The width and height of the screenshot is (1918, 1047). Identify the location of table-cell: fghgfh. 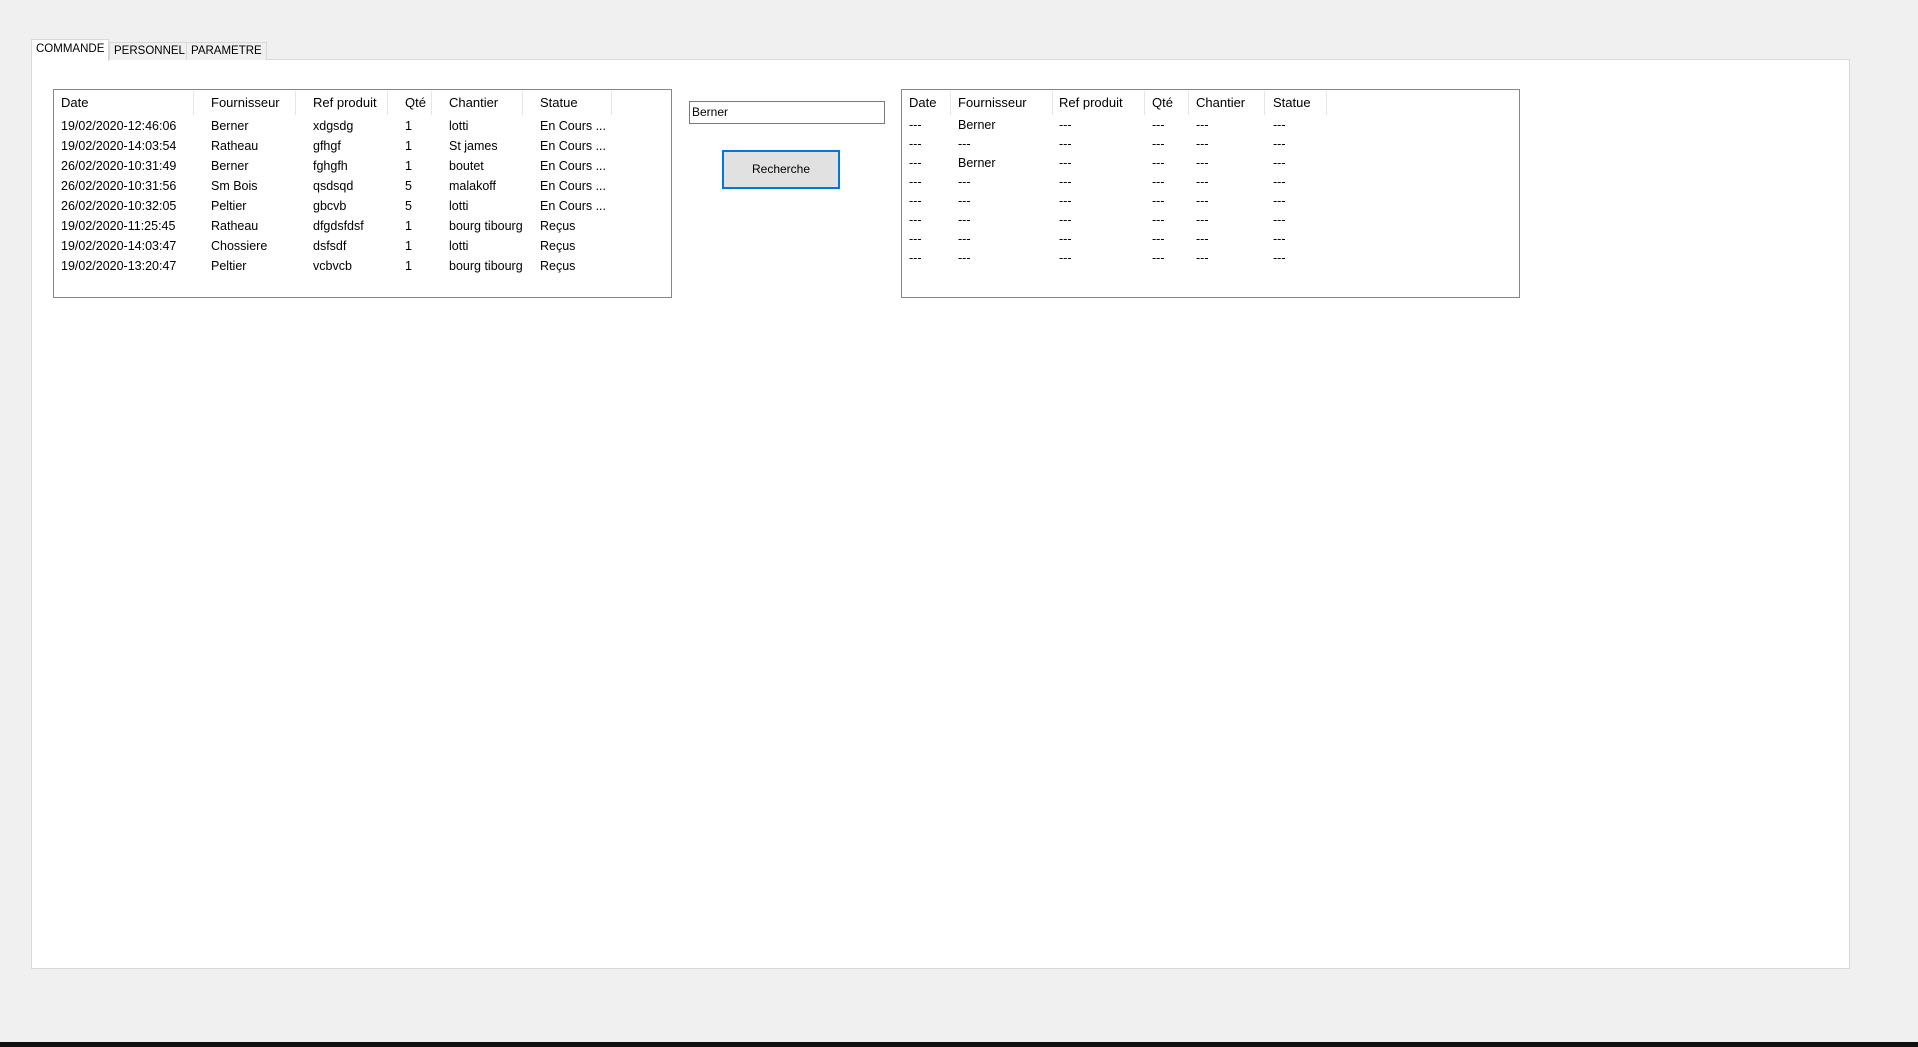
(330, 166).